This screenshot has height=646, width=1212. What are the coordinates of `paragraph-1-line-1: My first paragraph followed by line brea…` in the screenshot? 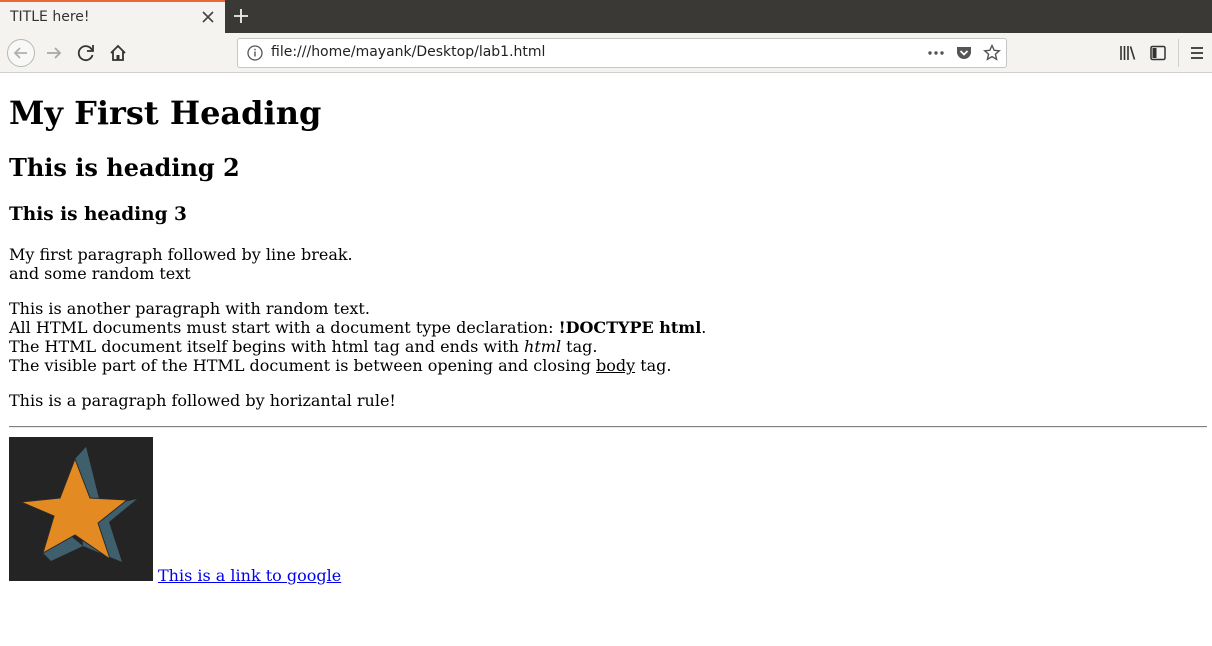 It's located at (181, 254).